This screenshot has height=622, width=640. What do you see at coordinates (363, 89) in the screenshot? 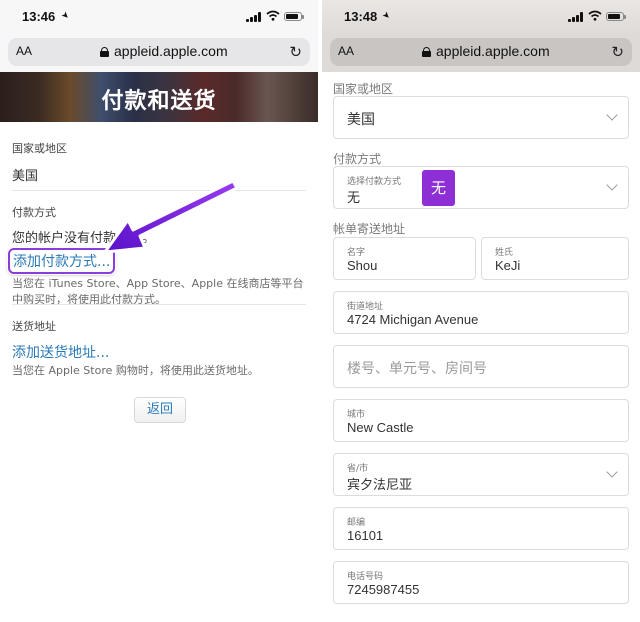
I see `country-section-label: 国家或地区` at bounding box center [363, 89].